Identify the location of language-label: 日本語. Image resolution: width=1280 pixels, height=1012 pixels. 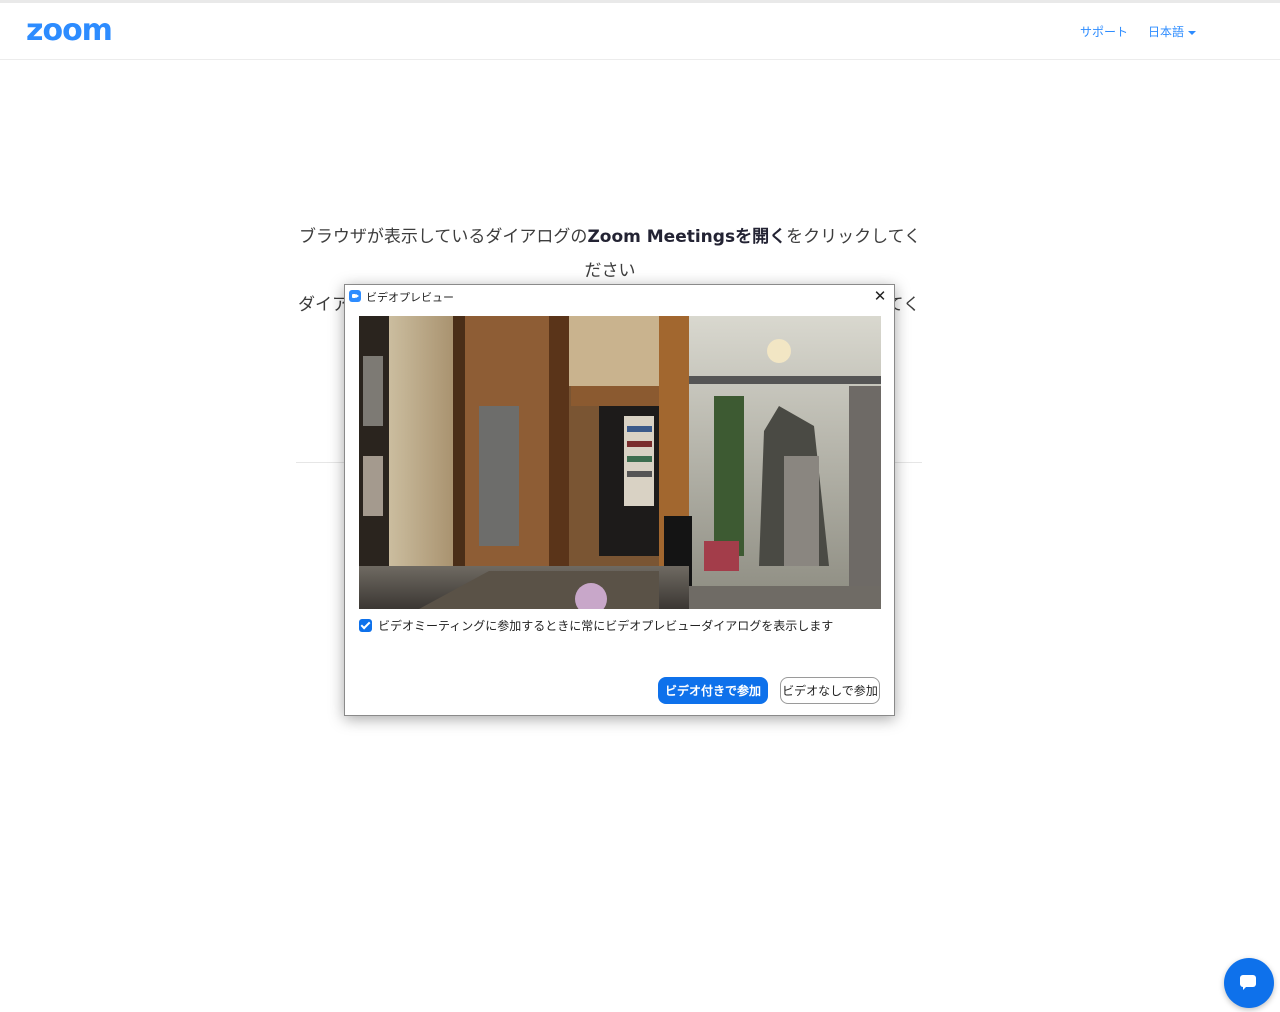
(1165, 32).